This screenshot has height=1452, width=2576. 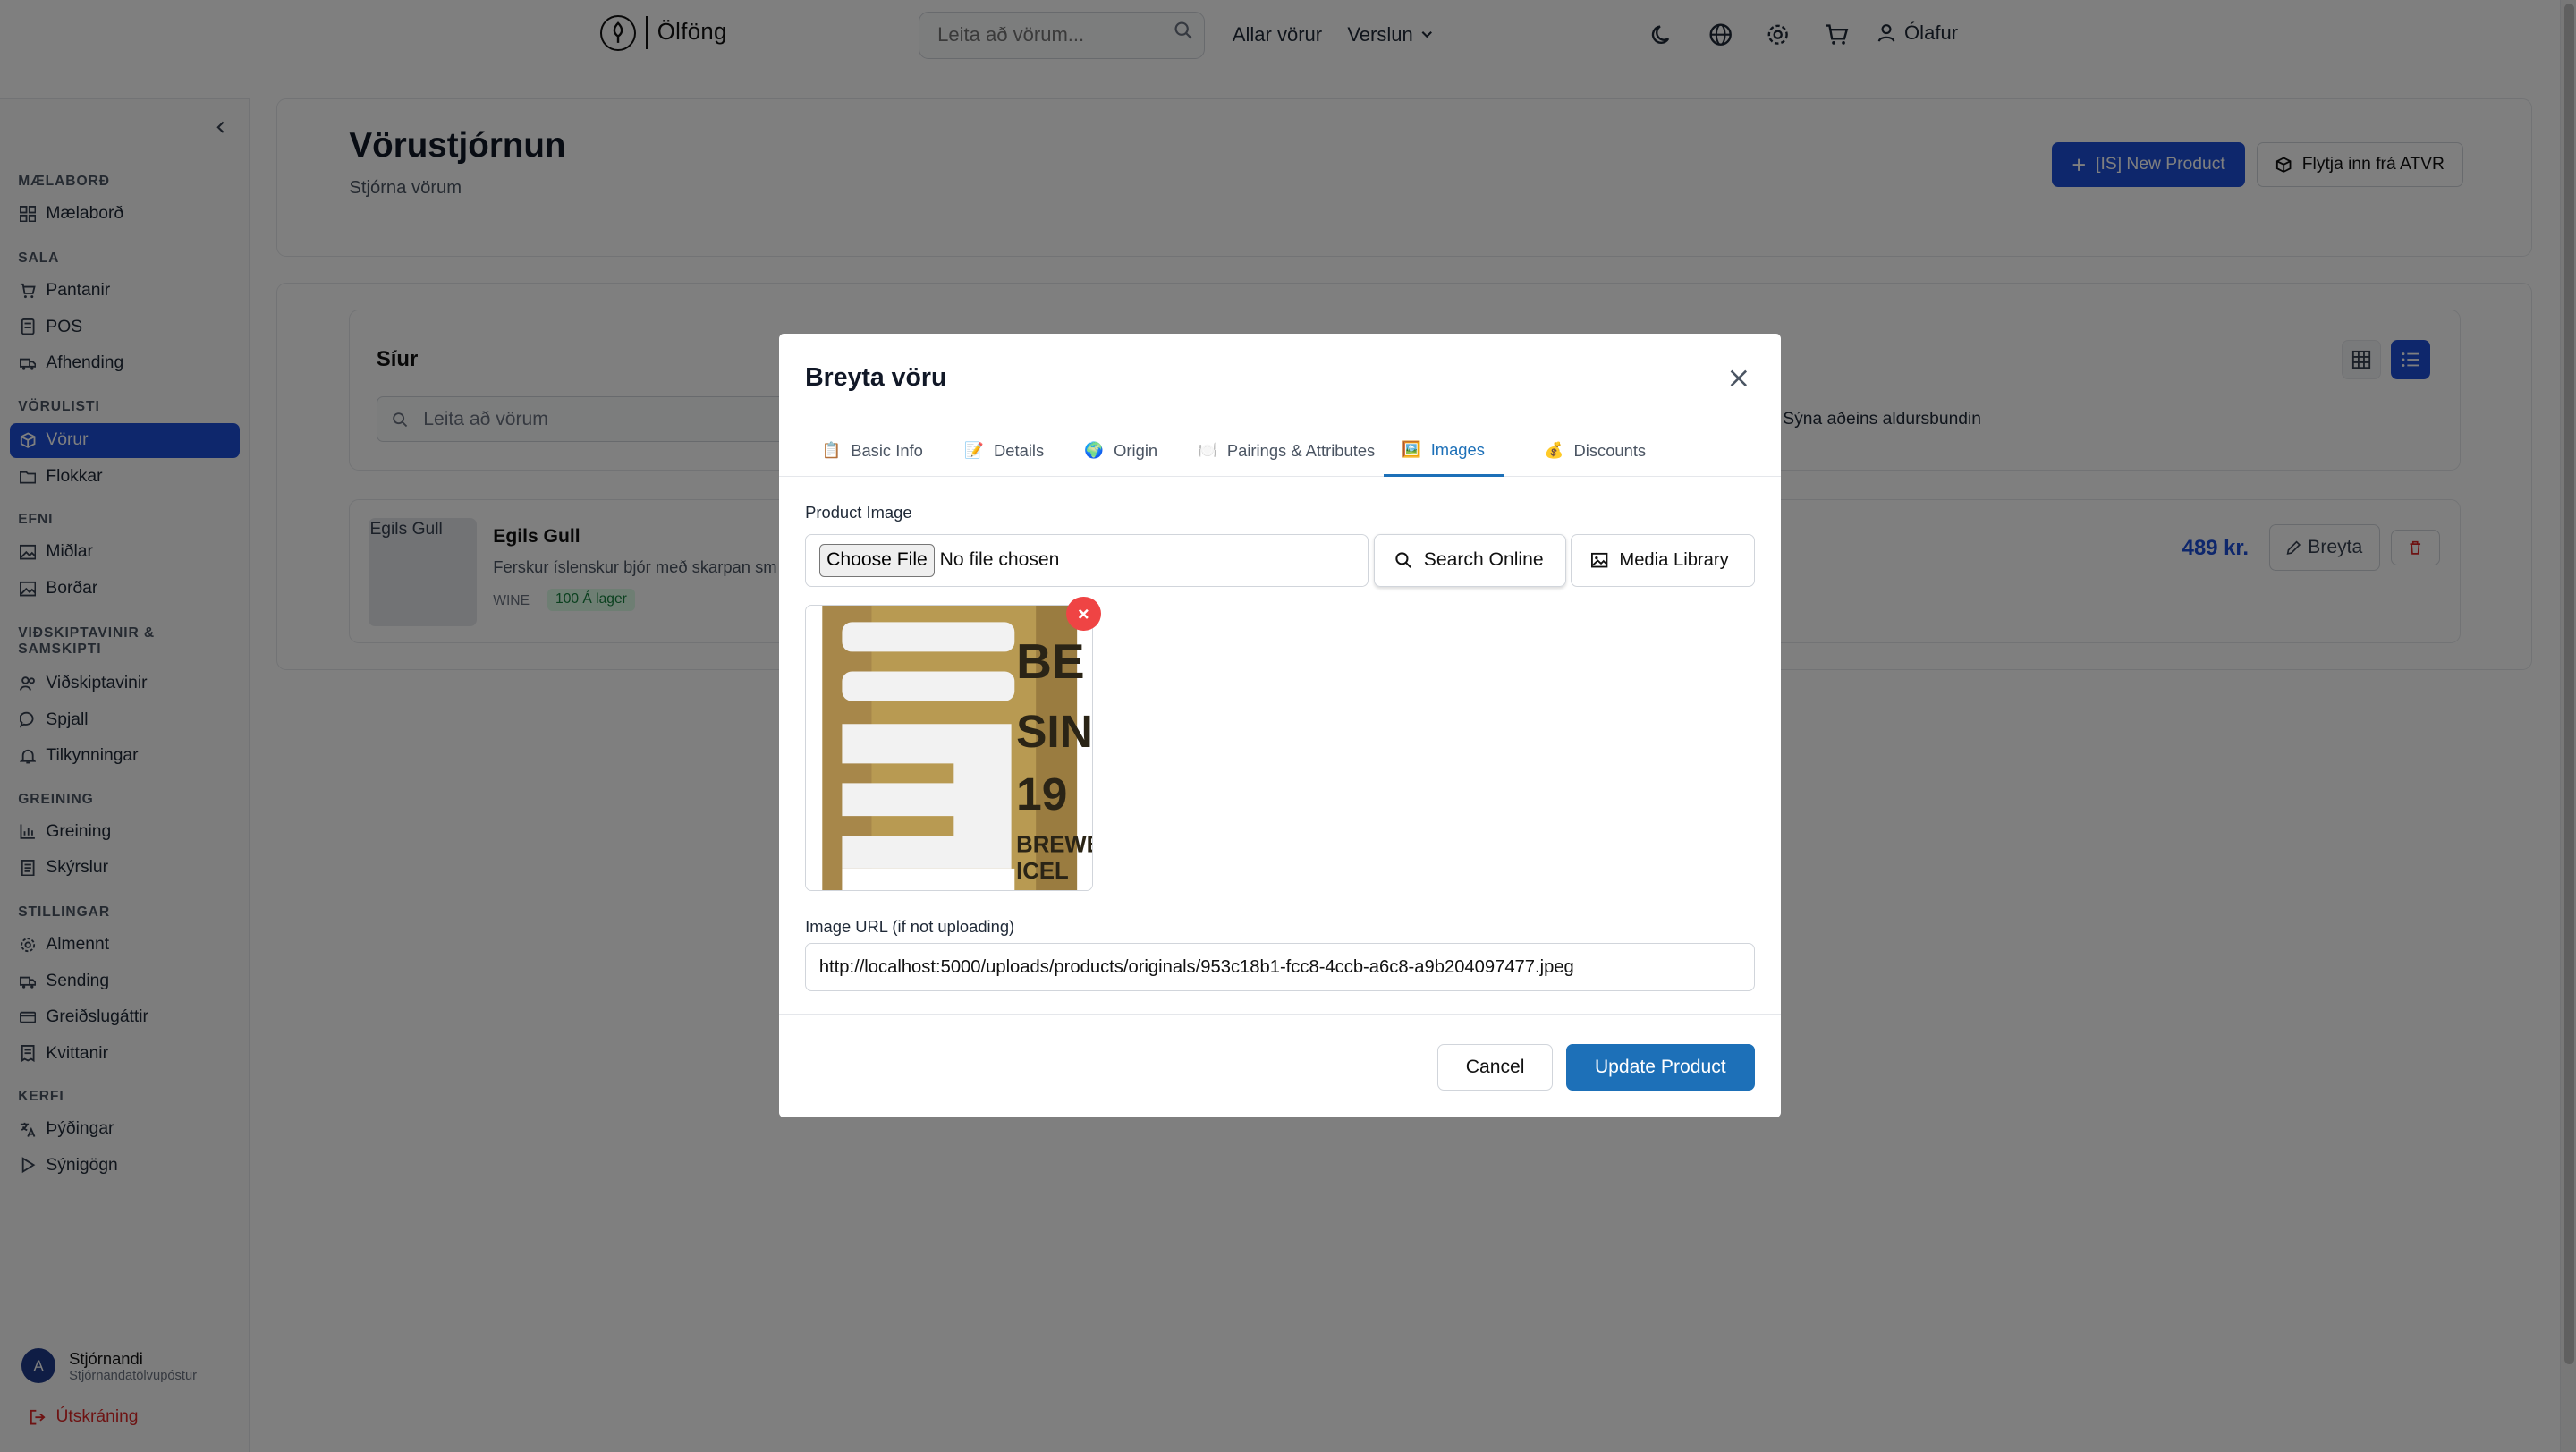 I want to click on can-text-brewed: BREWE, so click(x=1054, y=845).